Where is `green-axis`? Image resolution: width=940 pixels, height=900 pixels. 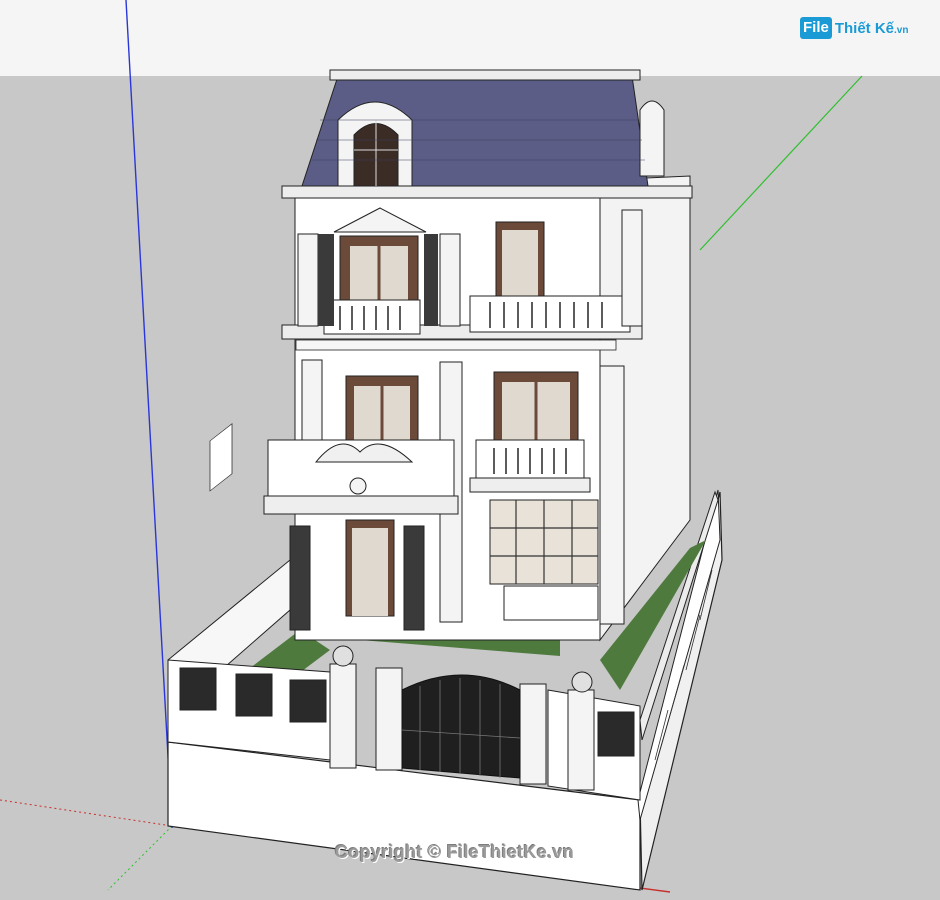 green-axis is located at coordinates (781, 163).